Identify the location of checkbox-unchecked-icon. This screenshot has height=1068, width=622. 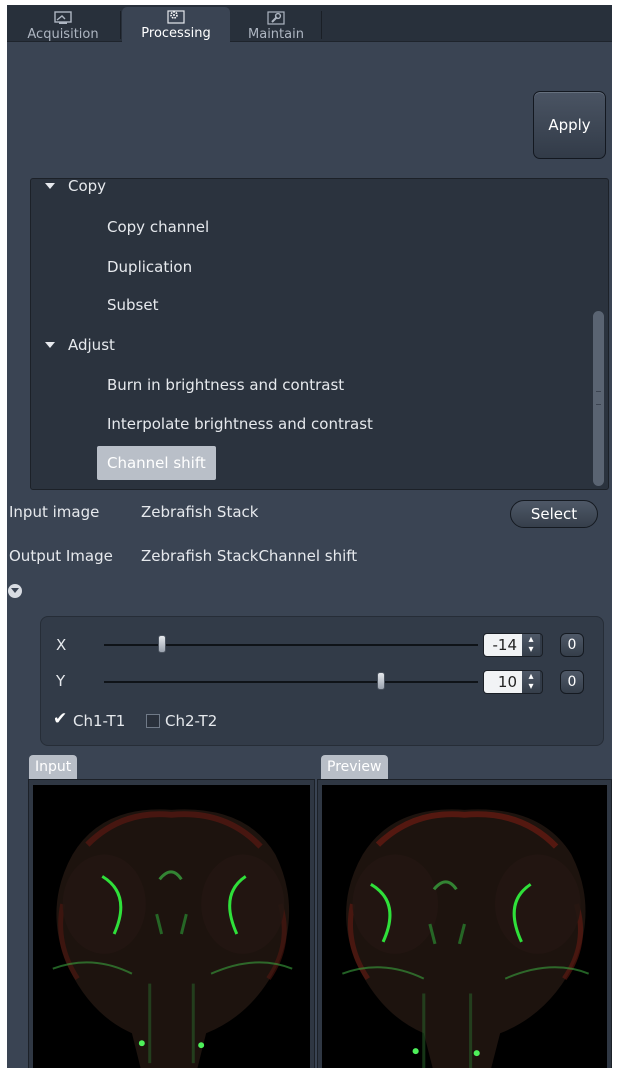
(153, 721).